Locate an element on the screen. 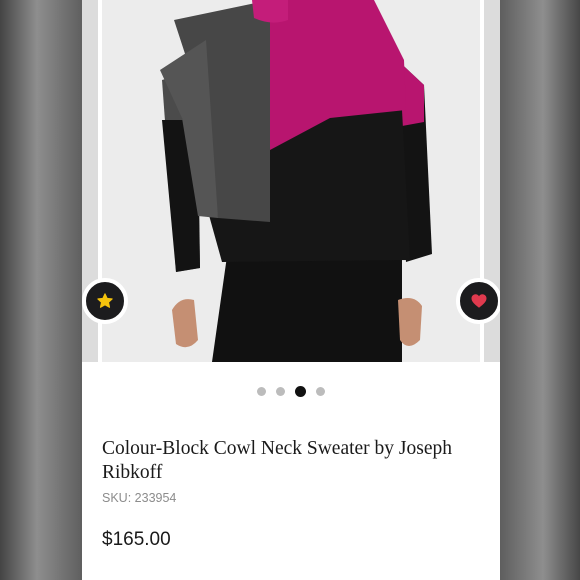  heart-icon is located at coordinates (479, 301).